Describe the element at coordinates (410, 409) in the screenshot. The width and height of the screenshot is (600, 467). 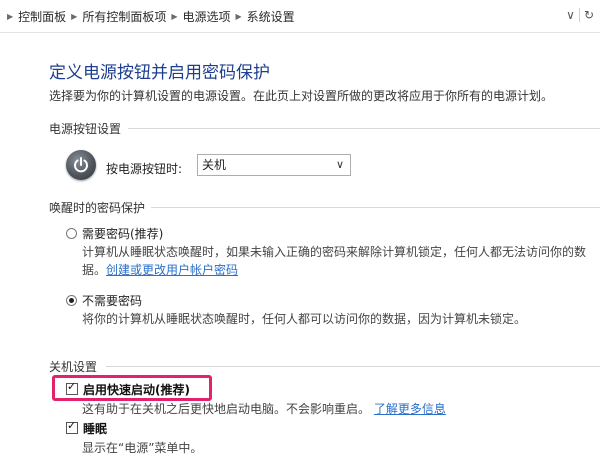
I see `learn-more-link: 了解更多信息` at that location.